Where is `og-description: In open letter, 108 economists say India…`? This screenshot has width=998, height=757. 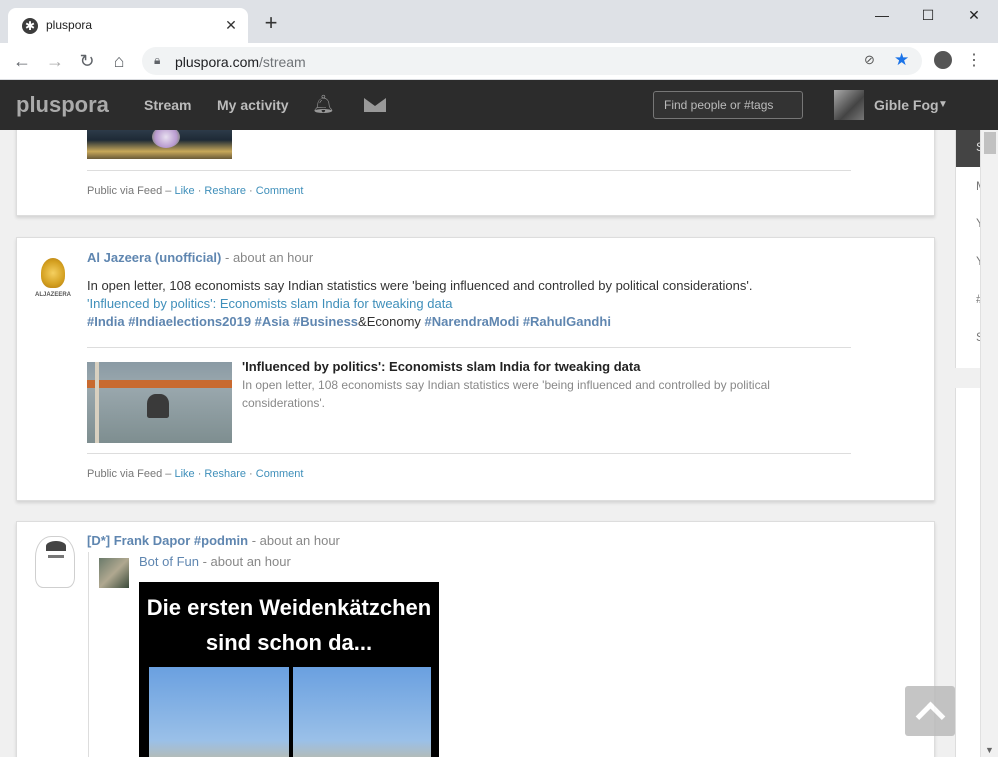 og-description: In open letter, 108 economists say India… is located at coordinates (506, 394).